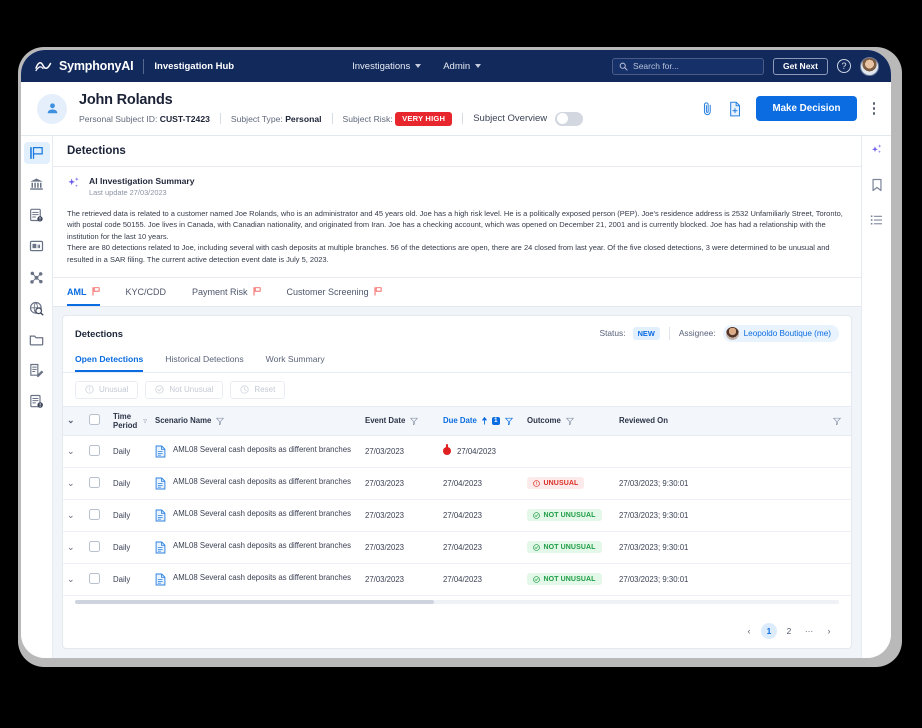 The height and width of the screenshot is (728, 922). Describe the element at coordinates (569, 118) in the screenshot. I see `subject-overview-toggle` at that location.